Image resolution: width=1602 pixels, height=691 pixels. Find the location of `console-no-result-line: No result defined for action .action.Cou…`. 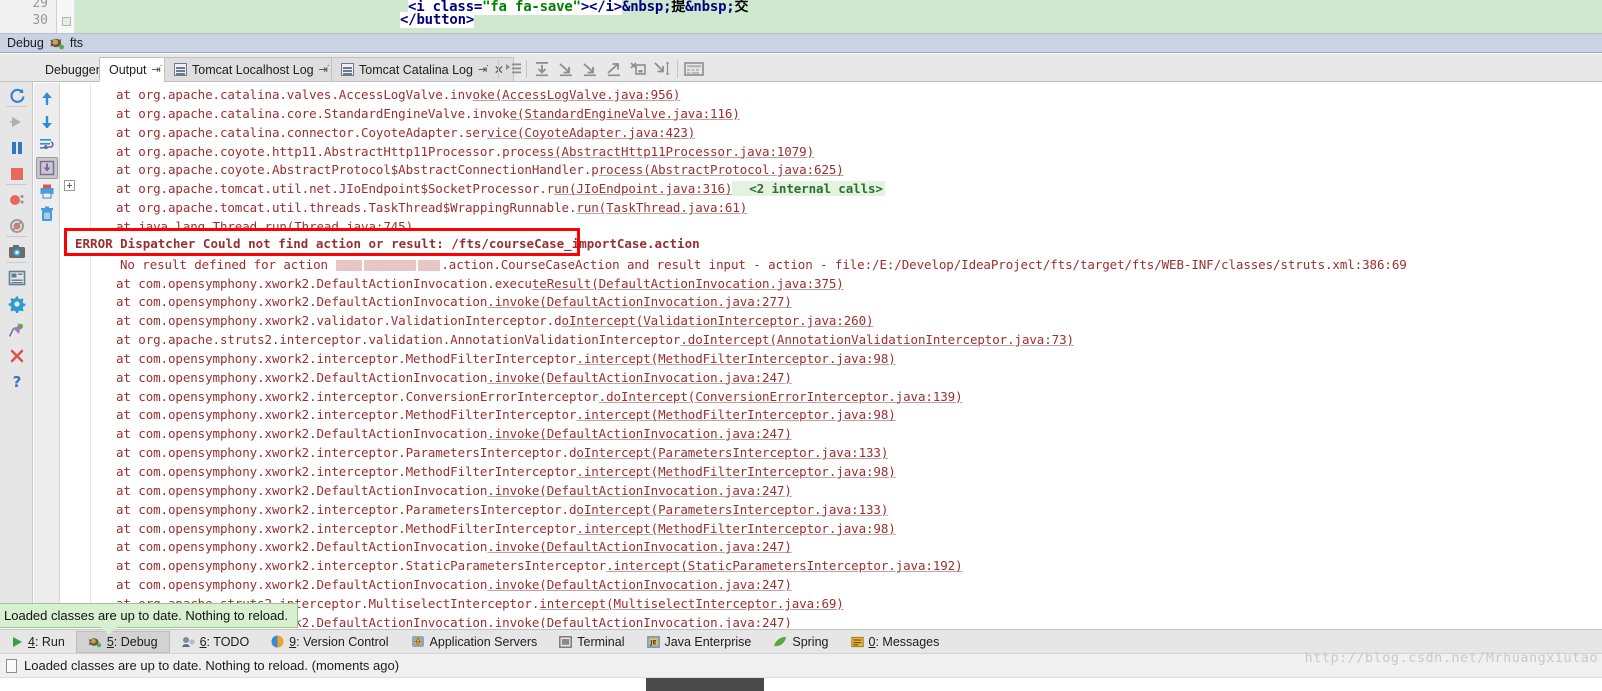

console-no-result-line: No result defined for action .action.Cou… is located at coordinates (763, 264).